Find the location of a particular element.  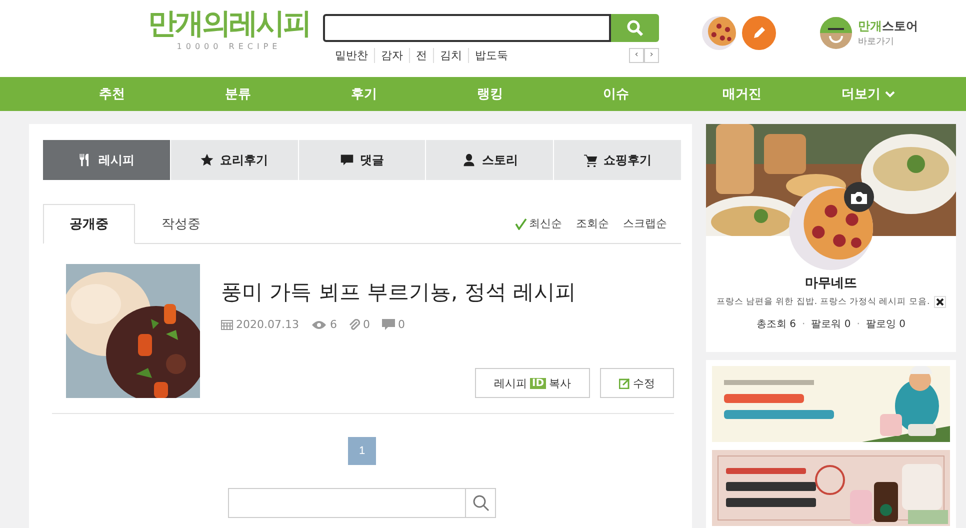

search-field is located at coordinates (467, 28).